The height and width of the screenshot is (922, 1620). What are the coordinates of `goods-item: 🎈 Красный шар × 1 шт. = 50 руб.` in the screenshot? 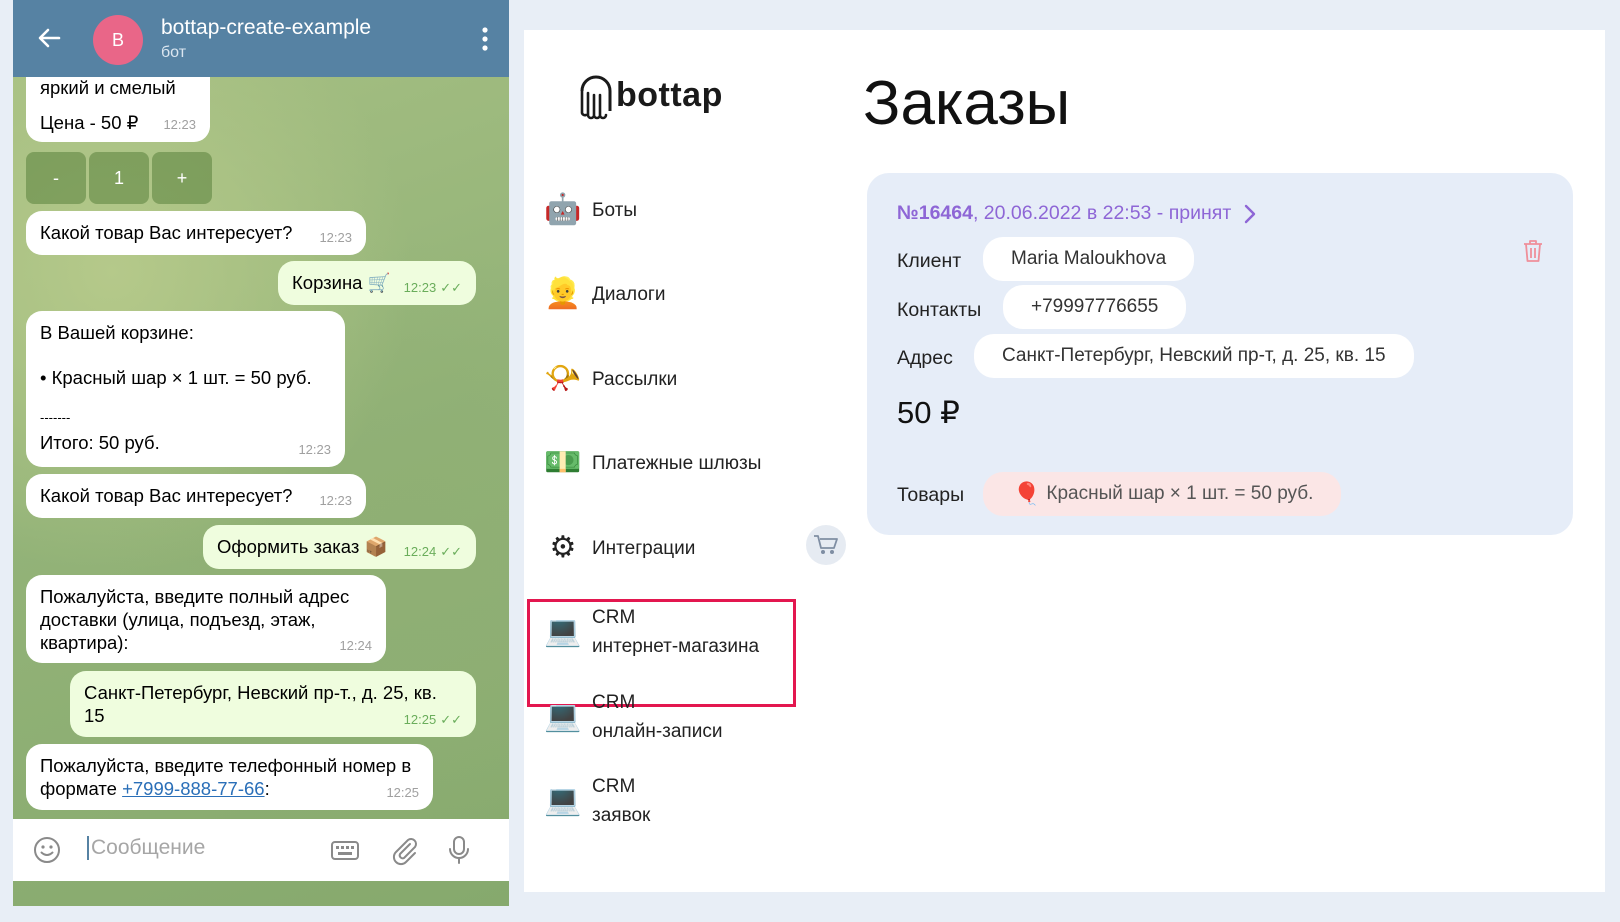 It's located at (1162, 494).